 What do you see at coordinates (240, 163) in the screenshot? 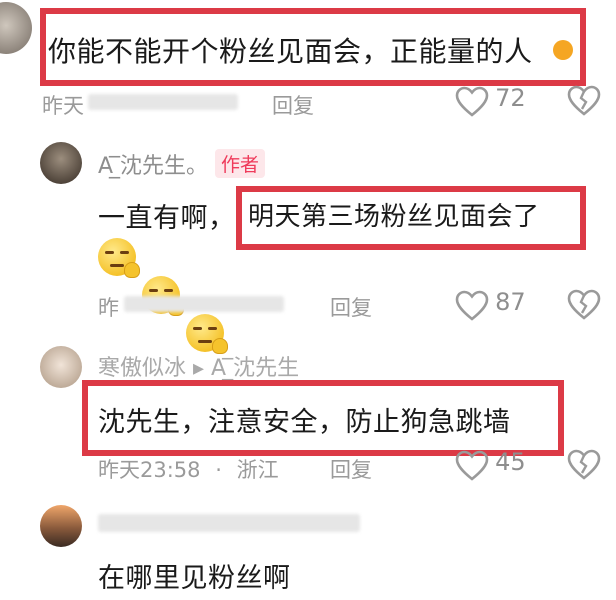
I see `author-badge: 作者` at bounding box center [240, 163].